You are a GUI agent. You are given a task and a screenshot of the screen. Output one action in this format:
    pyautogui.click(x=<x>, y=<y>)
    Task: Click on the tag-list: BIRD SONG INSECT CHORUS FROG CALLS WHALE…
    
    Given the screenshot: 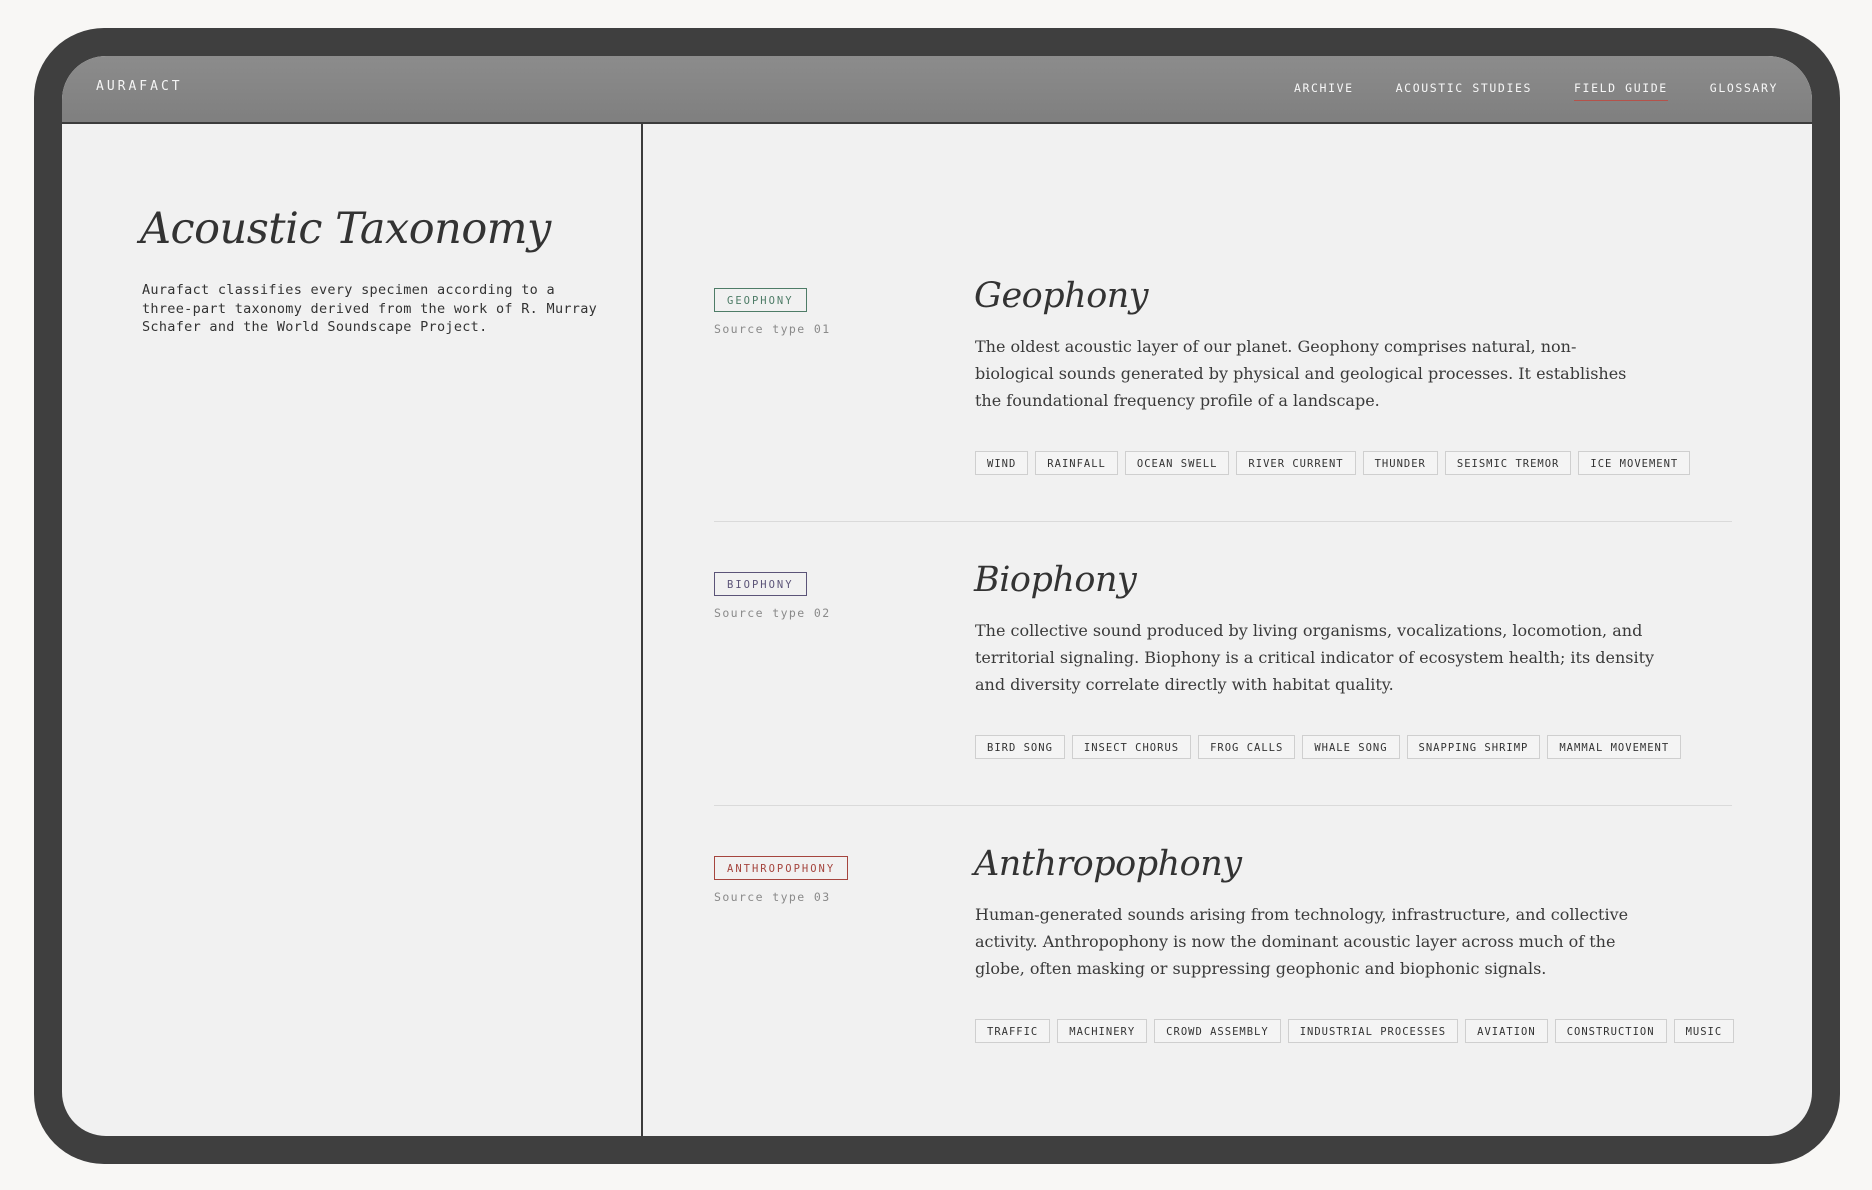 What is the action you would take?
    pyautogui.click(x=1355, y=747)
    